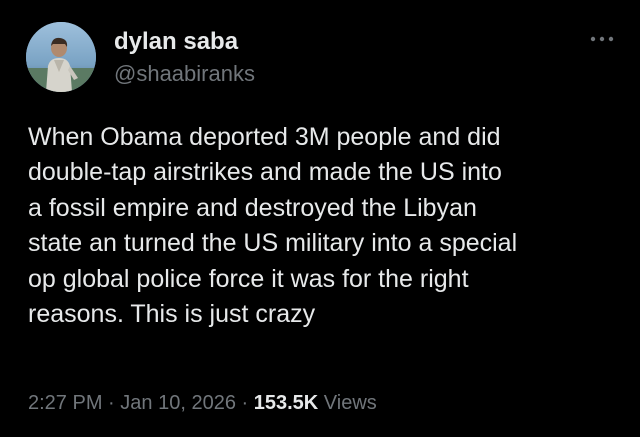  What do you see at coordinates (178, 403) in the screenshot?
I see `tweet-date: Jan 10, 2026` at bounding box center [178, 403].